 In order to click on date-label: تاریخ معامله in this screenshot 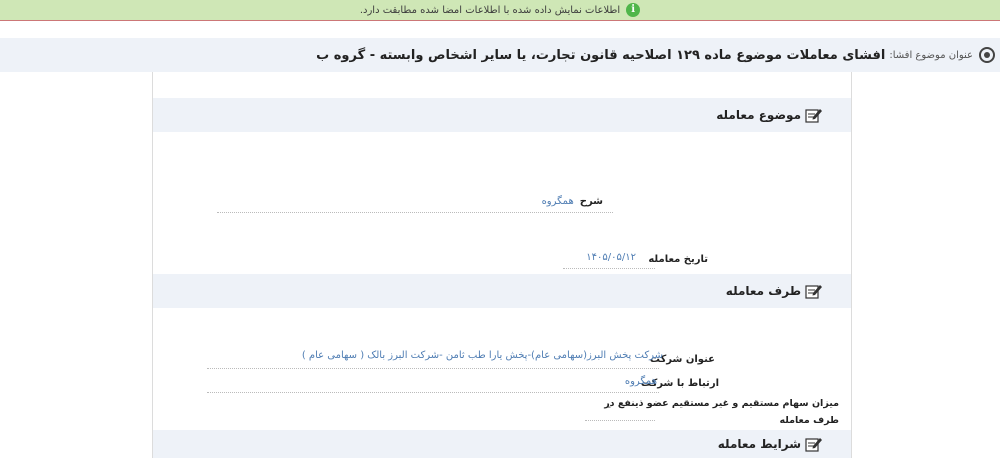, I will do `click(678, 259)`.